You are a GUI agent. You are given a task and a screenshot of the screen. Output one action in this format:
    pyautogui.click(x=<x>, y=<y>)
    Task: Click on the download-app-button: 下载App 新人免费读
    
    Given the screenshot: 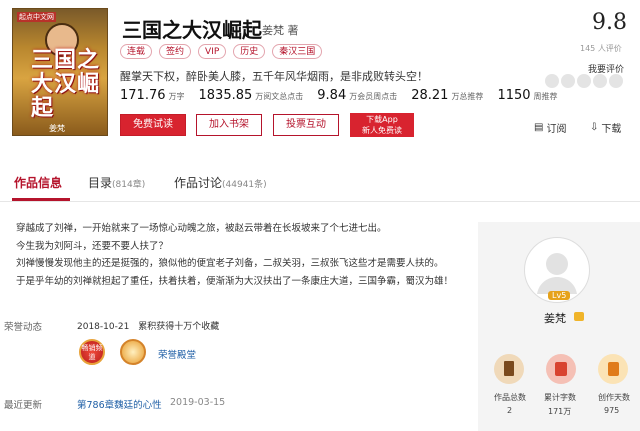 What is the action you would take?
    pyautogui.click(x=382, y=125)
    